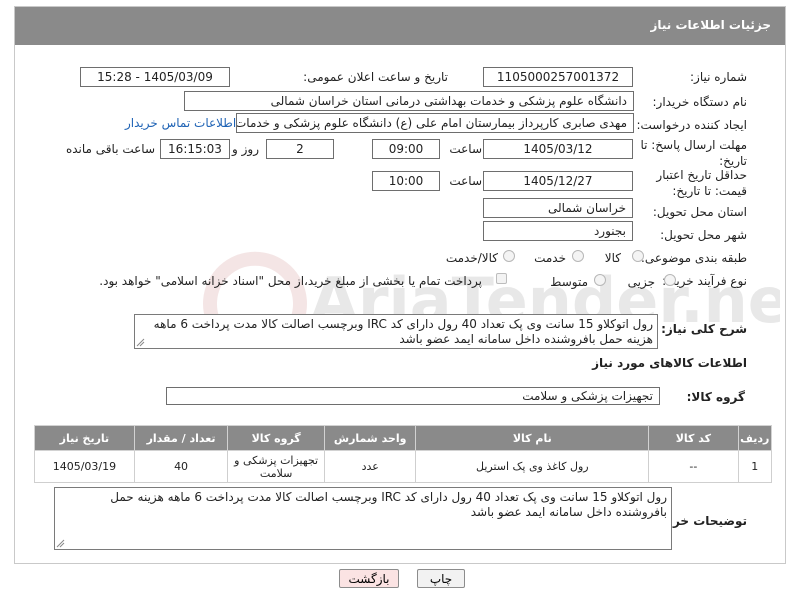 The image size is (788, 606). Describe the element at coordinates (155, 77) in the screenshot. I see `announce-field: 1405/03/09 - 15:28` at that location.